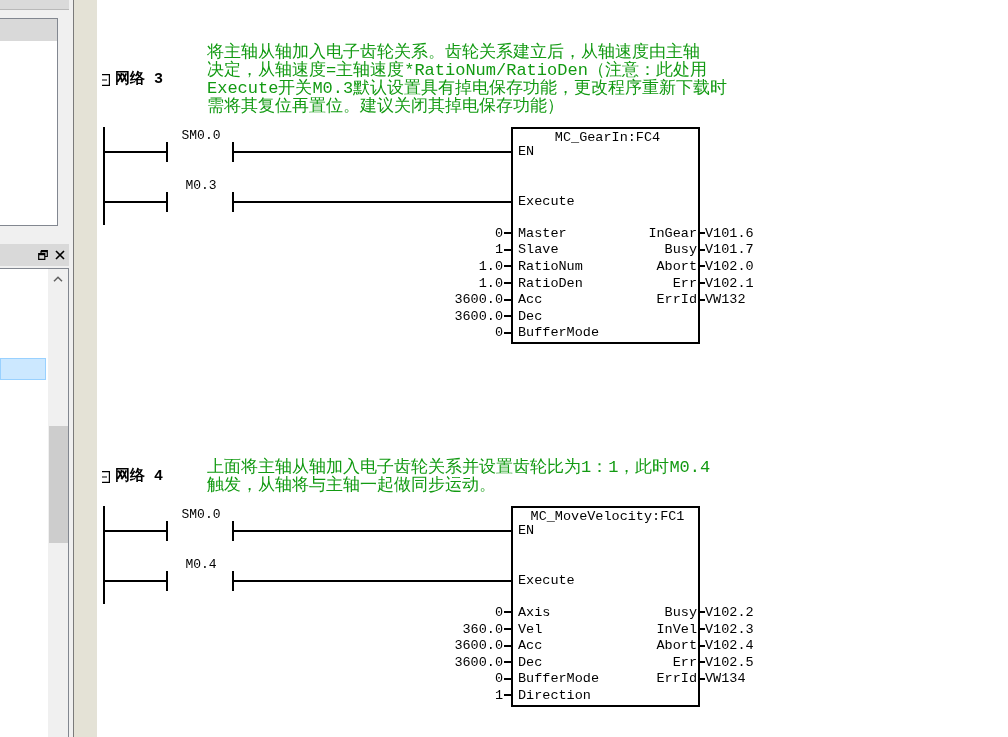 This screenshot has height=737, width=1008. Describe the element at coordinates (729, 266) in the screenshot. I see `output-address: V102.0` at that location.